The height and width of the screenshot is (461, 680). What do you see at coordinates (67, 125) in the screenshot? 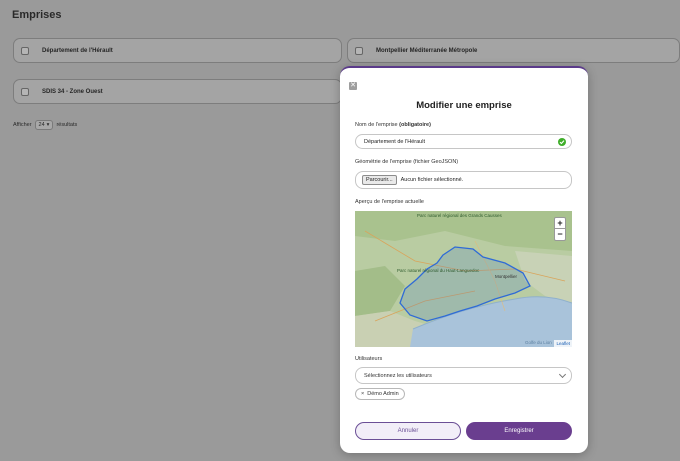
I see `pager-suffix: résultats` at bounding box center [67, 125].